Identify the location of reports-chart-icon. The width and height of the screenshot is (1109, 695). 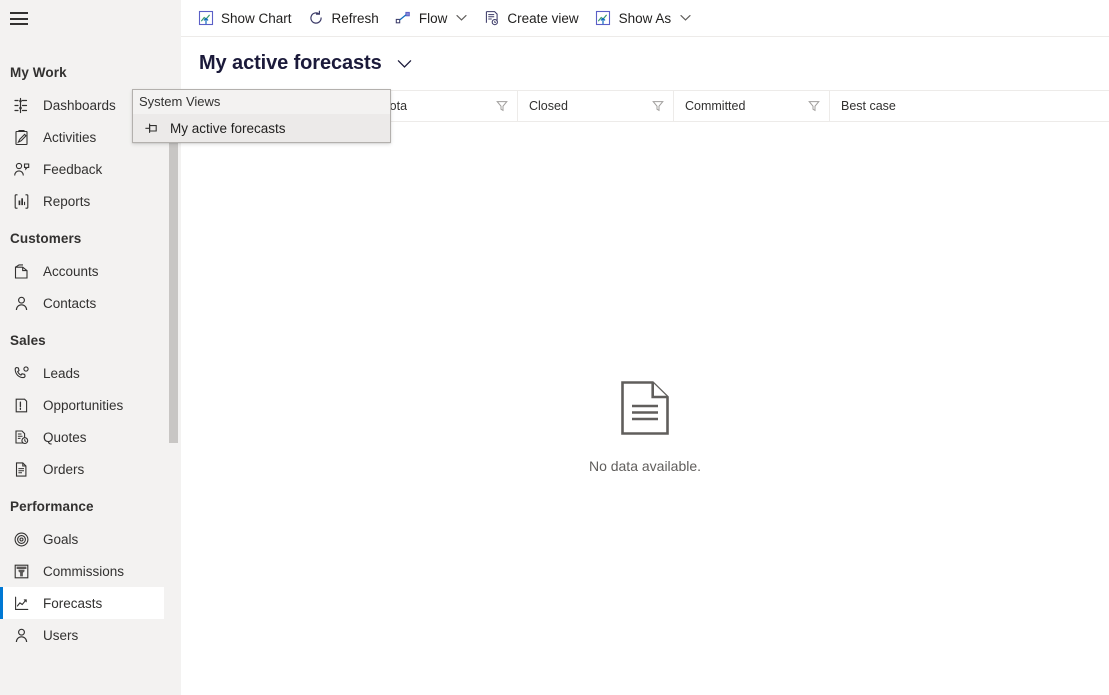
(21, 201).